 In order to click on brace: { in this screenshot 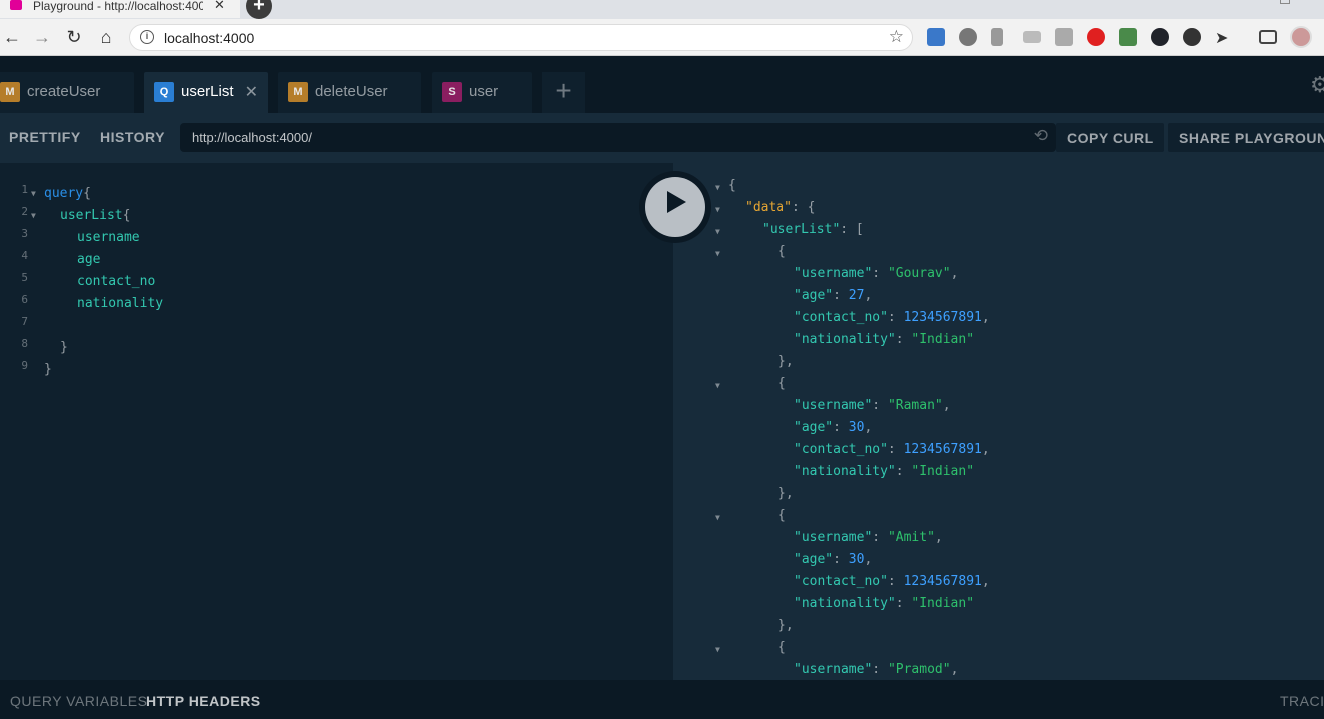, I will do `click(87, 193)`.